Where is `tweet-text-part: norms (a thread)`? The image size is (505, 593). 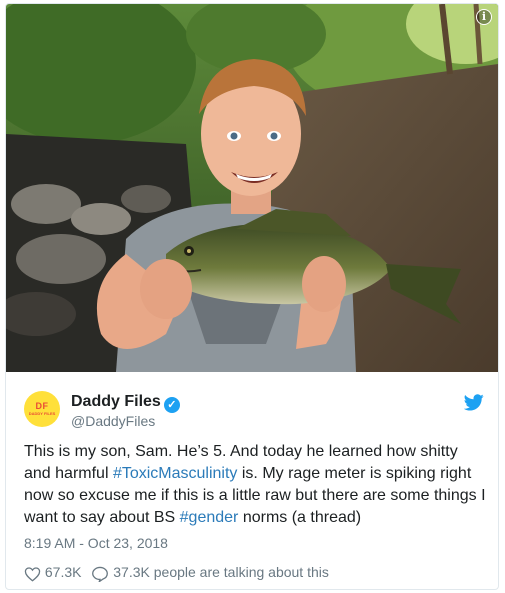 tweet-text-part: norms (a thread) is located at coordinates (300, 517).